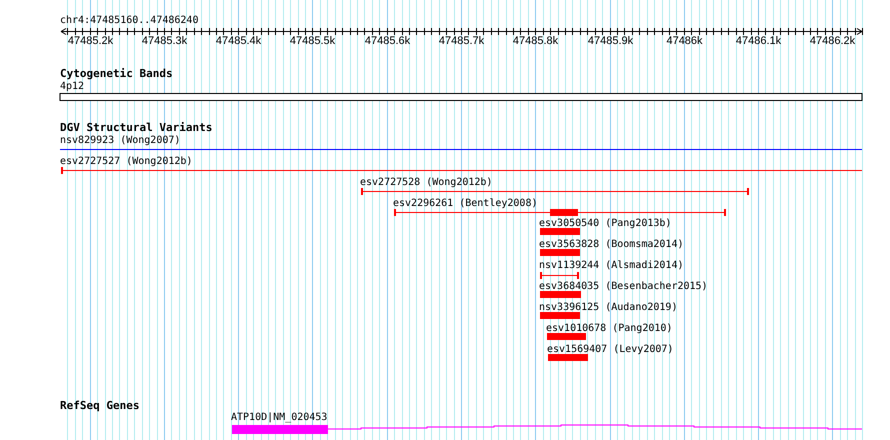 Image resolution: width=890 pixels, height=440 pixels. What do you see at coordinates (609, 328) in the screenshot?
I see `variant-label: esv1010678 (Pang2010)` at bounding box center [609, 328].